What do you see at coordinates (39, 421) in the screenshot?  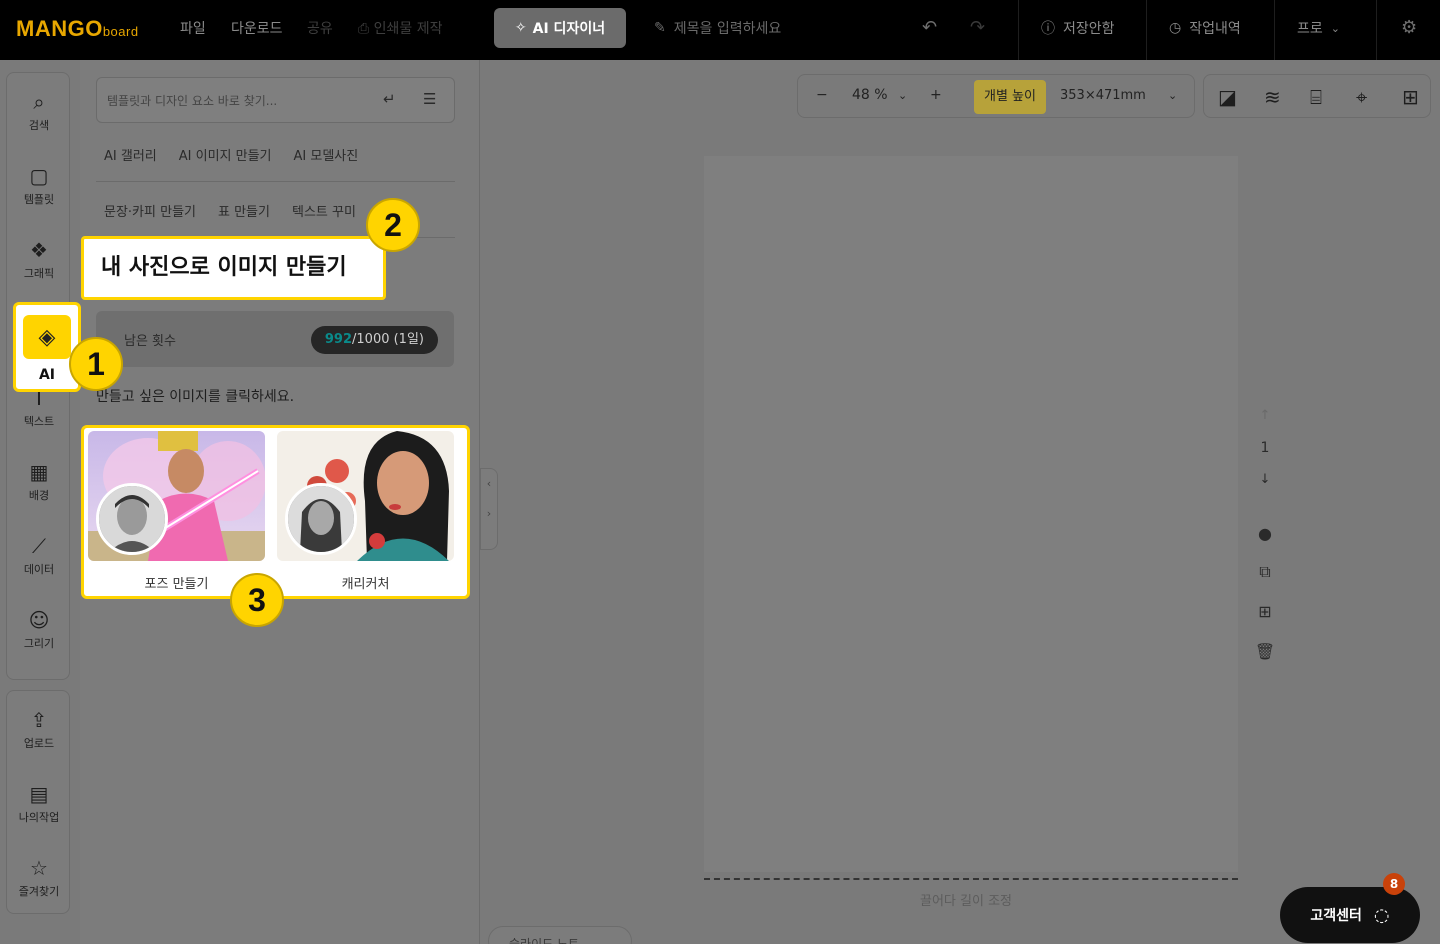 I see `rail-item-label: 텍스트` at bounding box center [39, 421].